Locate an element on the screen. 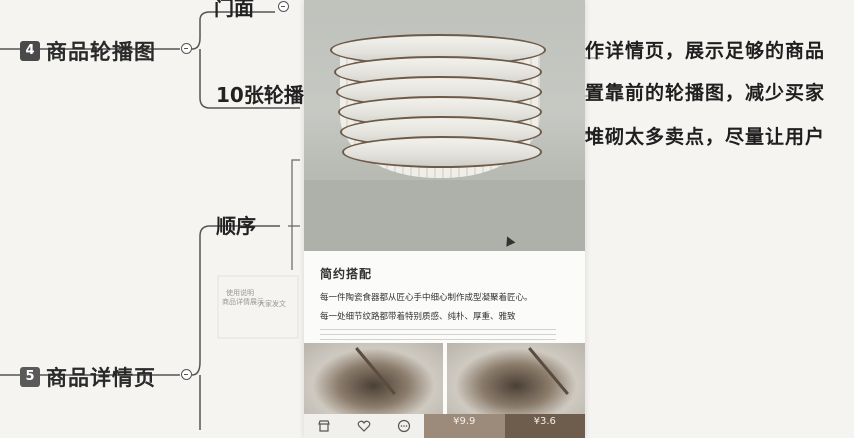 The width and height of the screenshot is (854, 438). price-label: ¥9.9 is located at coordinates (464, 421).